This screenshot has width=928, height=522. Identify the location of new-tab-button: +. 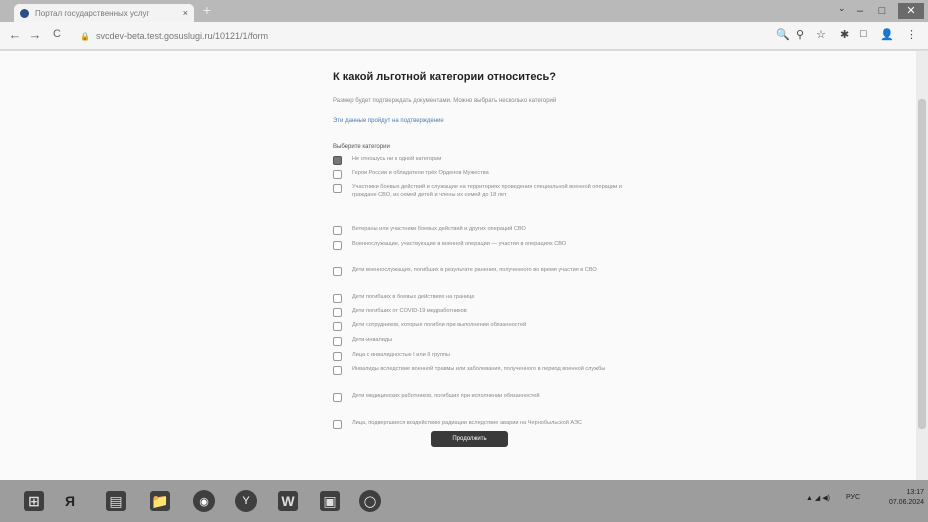
(207, 10).